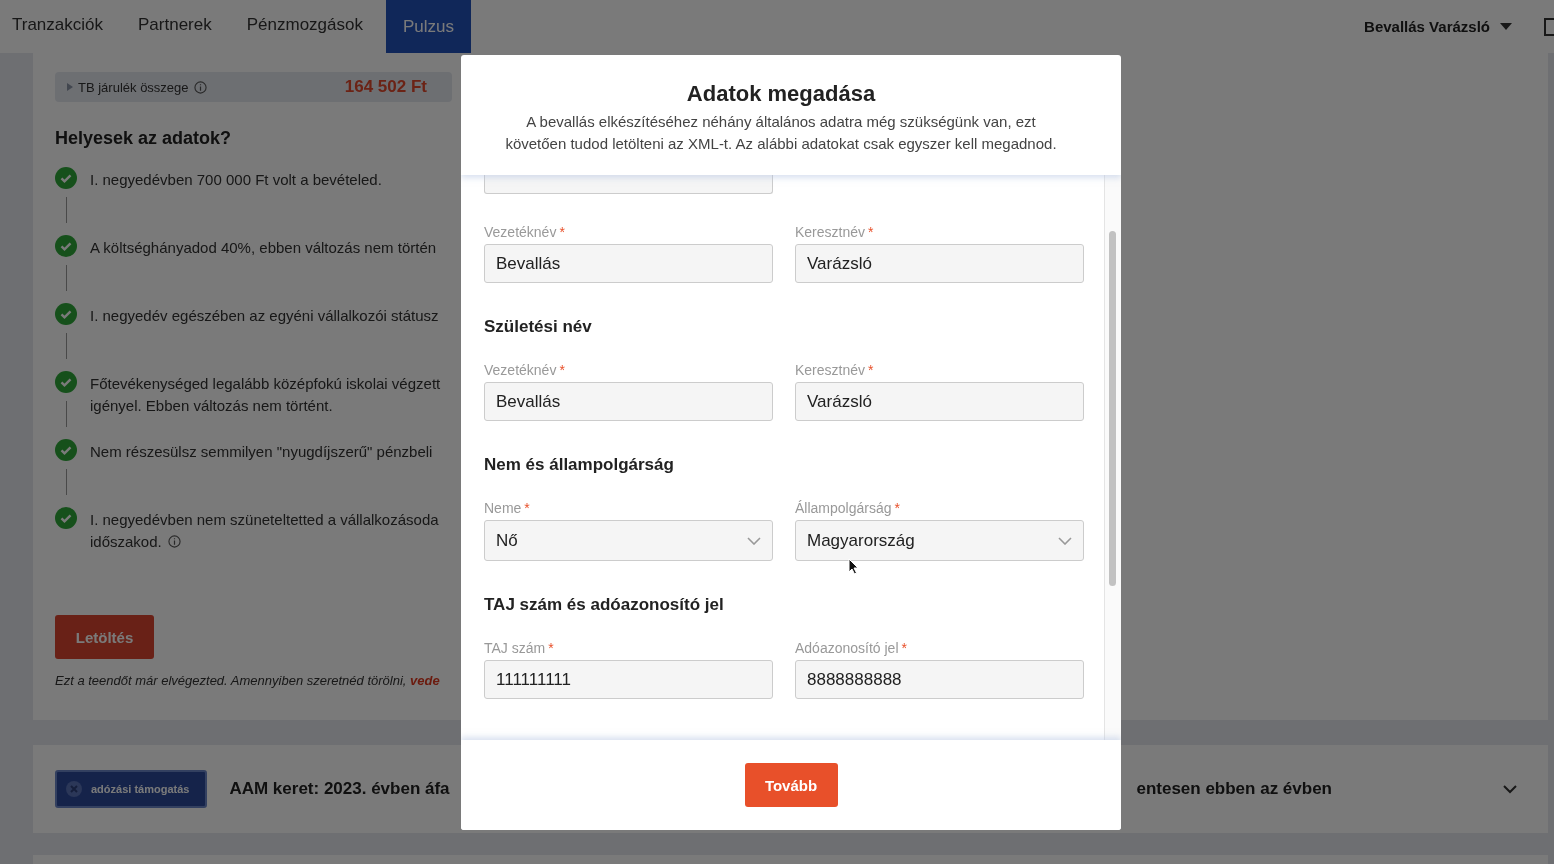 This screenshot has width=1554, height=864. Describe the element at coordinates (628, 679) in the screenshot. I see `input-field: 111111111` at that location.